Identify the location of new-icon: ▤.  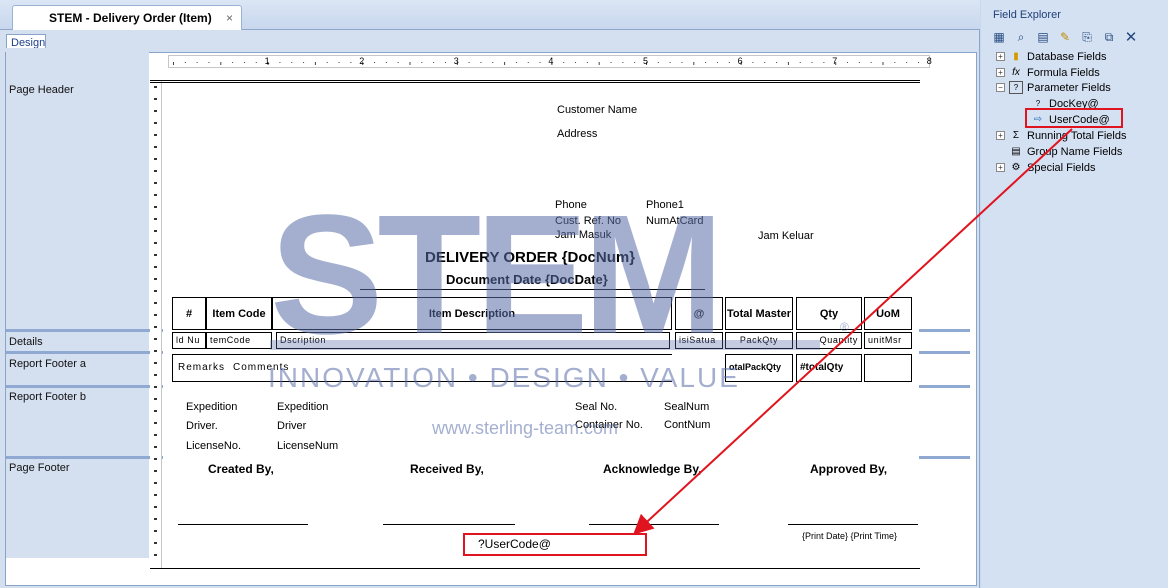
(1043, 37).